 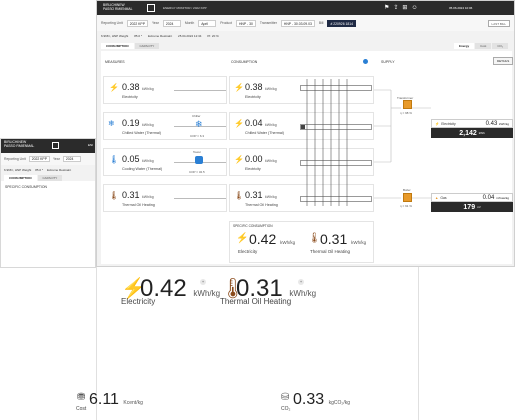 I want to click on view-co2: CO₂, so click(x=500, y=46).